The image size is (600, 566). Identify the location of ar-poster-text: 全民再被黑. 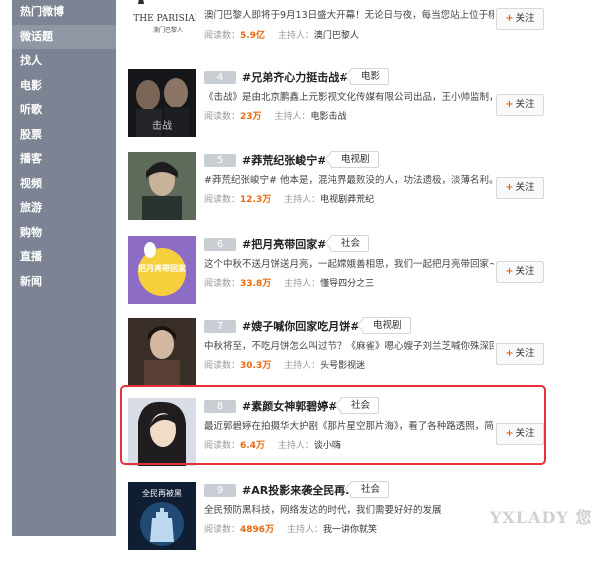
(162, 493).